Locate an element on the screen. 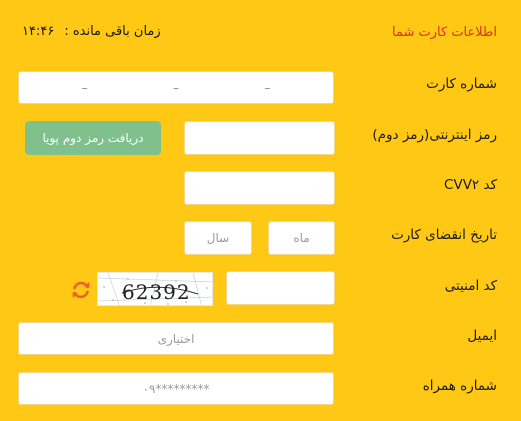  dynamic-pin-button: دریافت رمز دوم پویا is located at coordinates (93, 138).